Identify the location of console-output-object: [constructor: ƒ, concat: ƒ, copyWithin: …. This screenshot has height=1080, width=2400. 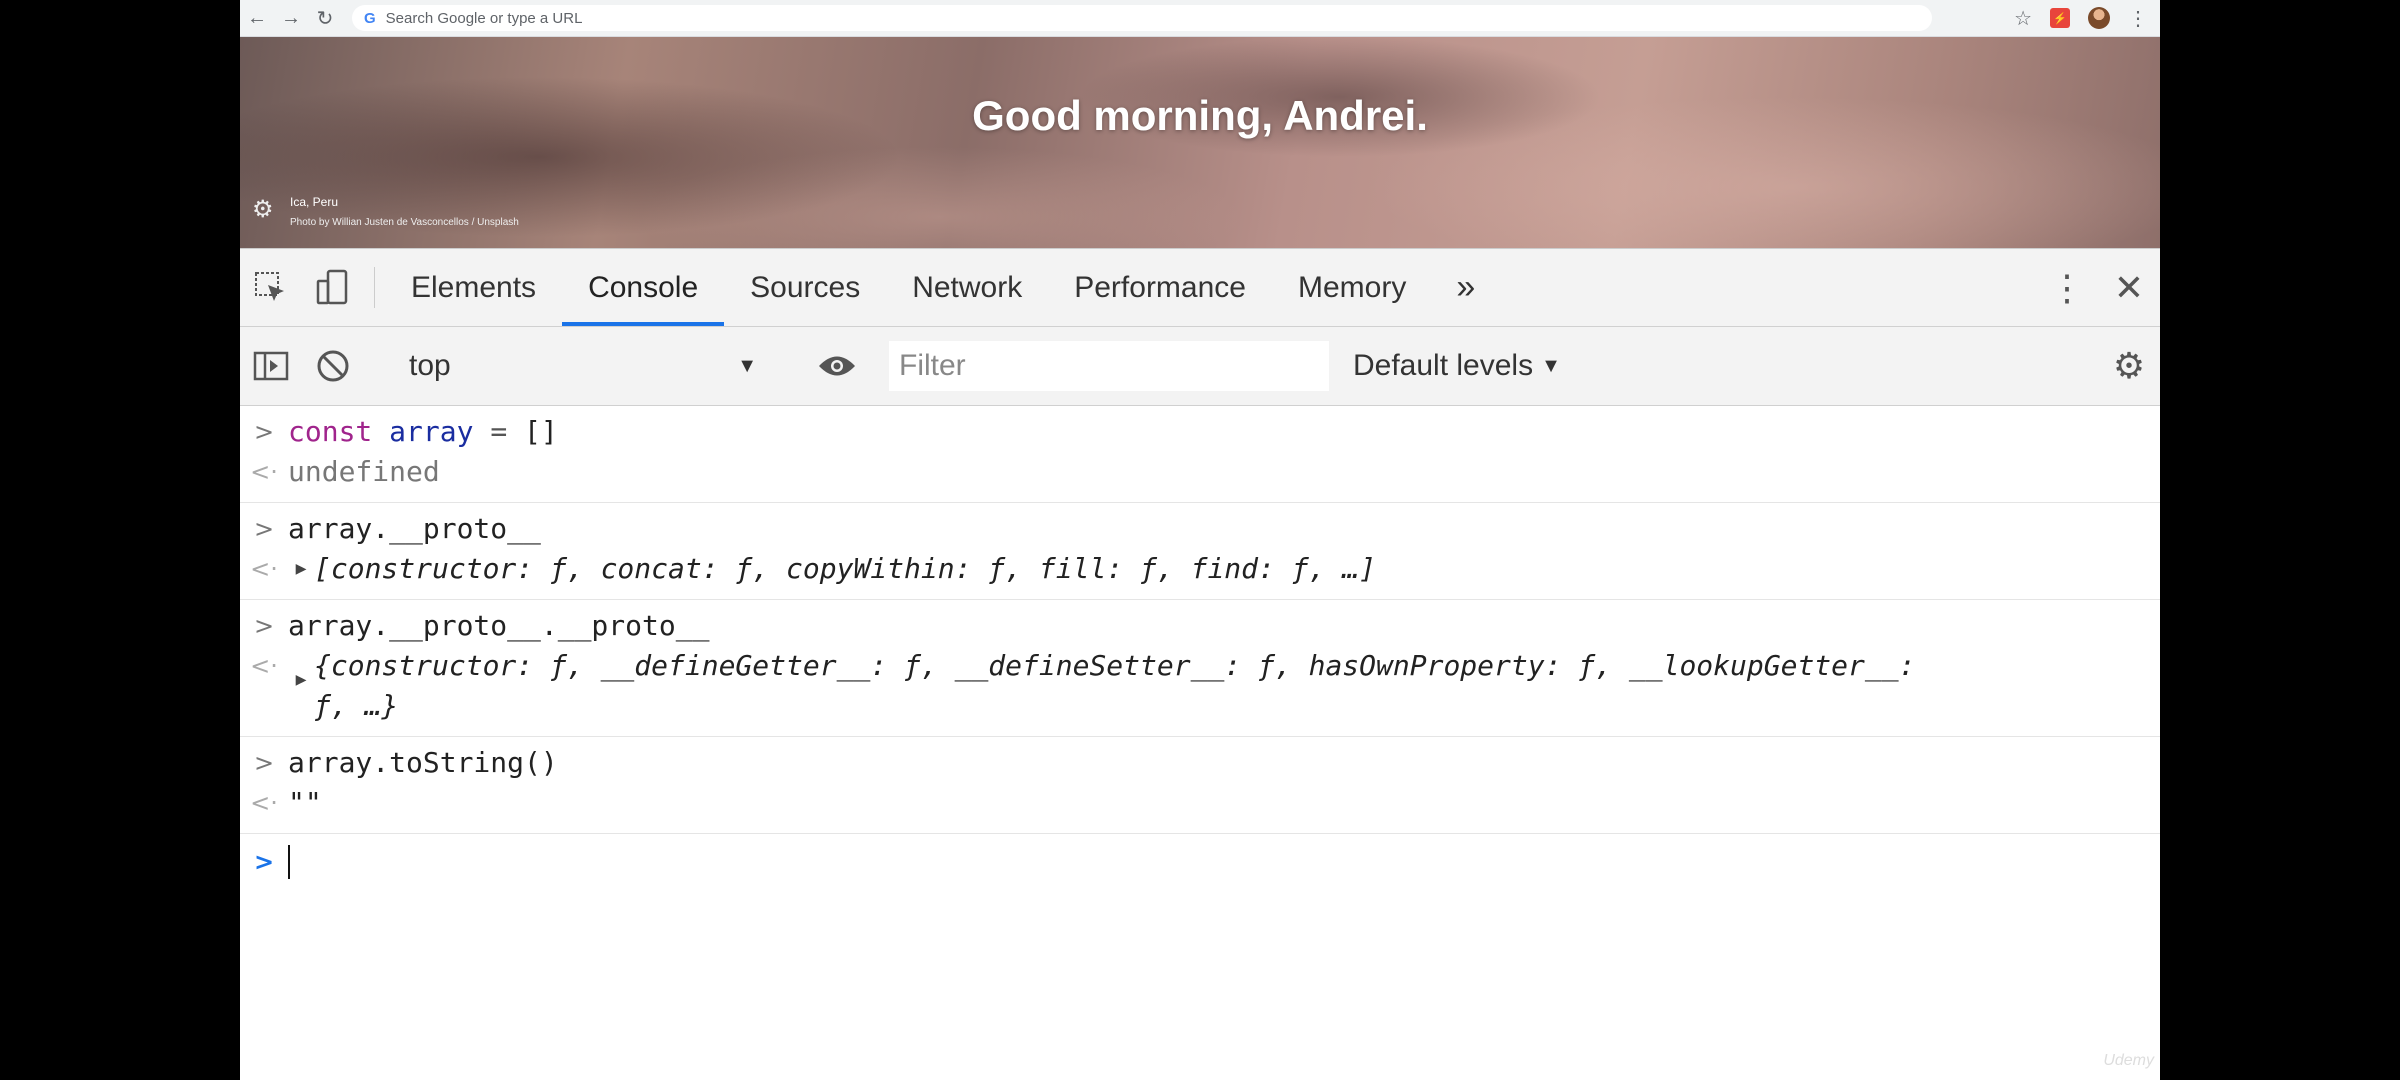
(1134, 569).